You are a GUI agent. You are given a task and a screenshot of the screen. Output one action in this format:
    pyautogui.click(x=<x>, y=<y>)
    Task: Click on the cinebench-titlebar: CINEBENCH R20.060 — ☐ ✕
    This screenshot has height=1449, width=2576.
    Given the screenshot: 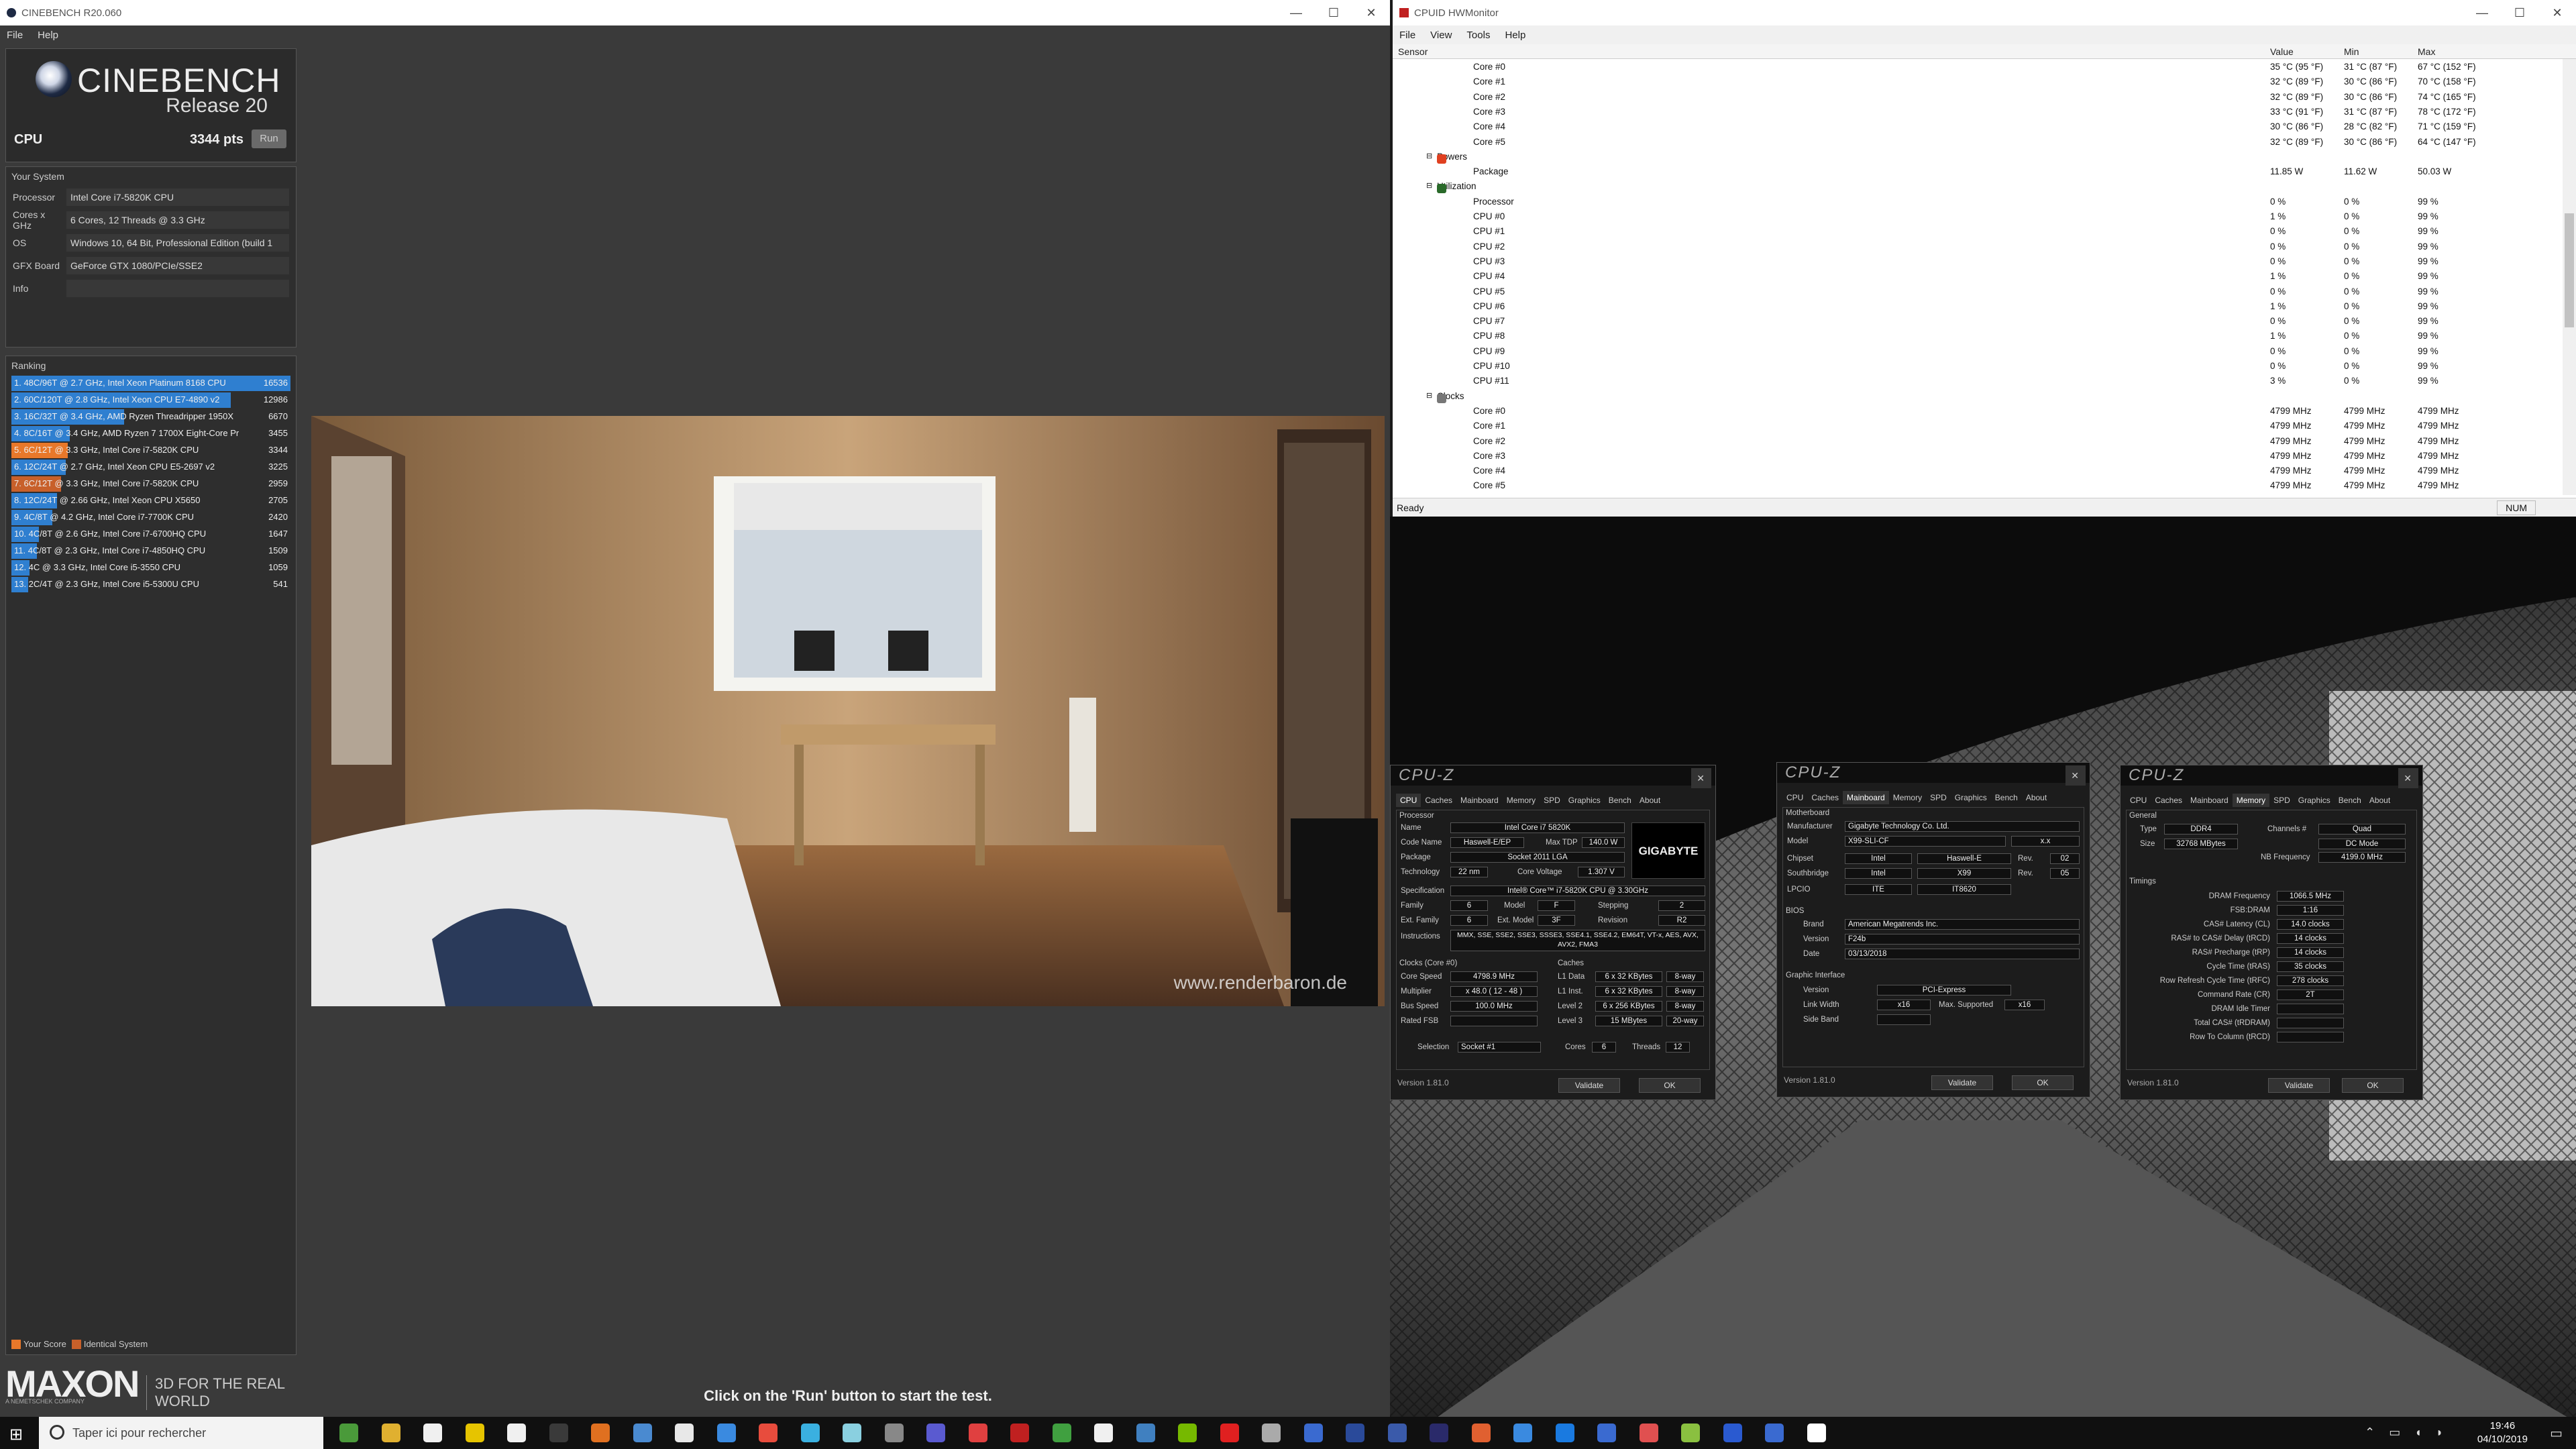 What is the action you would take?
    pyautogui.click(x=695, y=12)
    